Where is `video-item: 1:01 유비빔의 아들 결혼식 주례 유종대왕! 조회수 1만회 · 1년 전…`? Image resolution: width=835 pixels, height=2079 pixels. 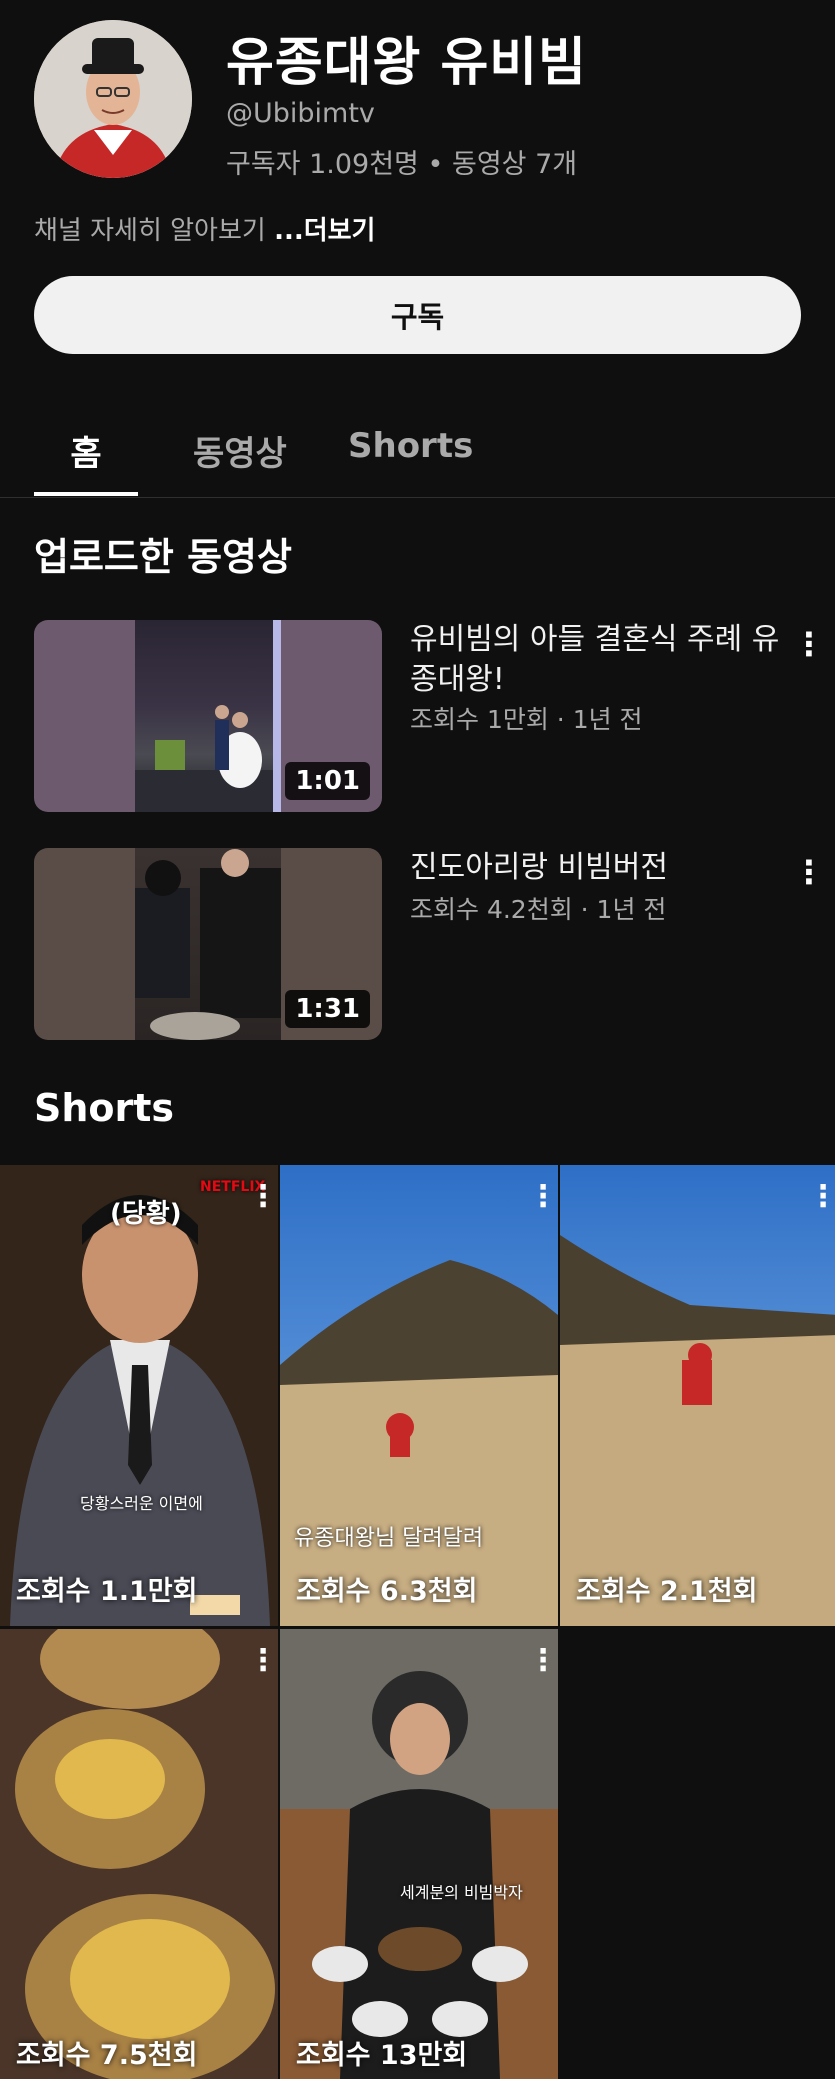
video-item: 1:01 유비빔의 아들 결혼식 주례 유종대왕! 조회수 1만회 · 1년 전… is located at coordinates (417, 716).